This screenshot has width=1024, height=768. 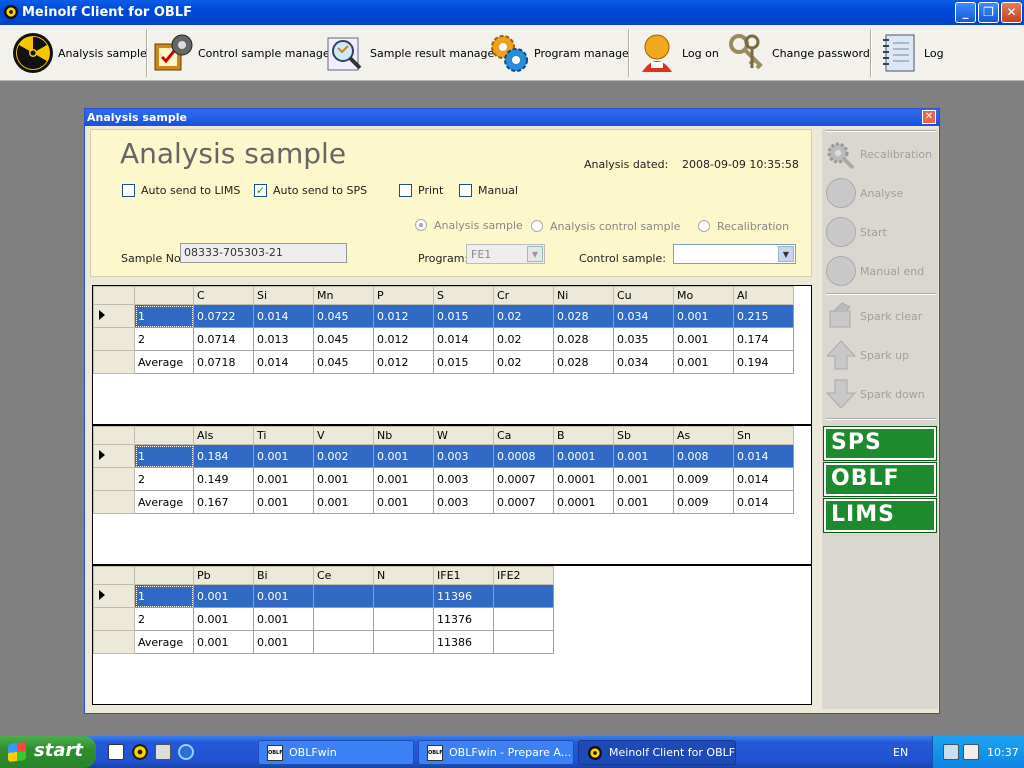 What do you see at coordinates (657, 752) in the screenshot?
I see `task-meinolf-client: Meinolf Client for OBLF` at bounding box center [657, 752].